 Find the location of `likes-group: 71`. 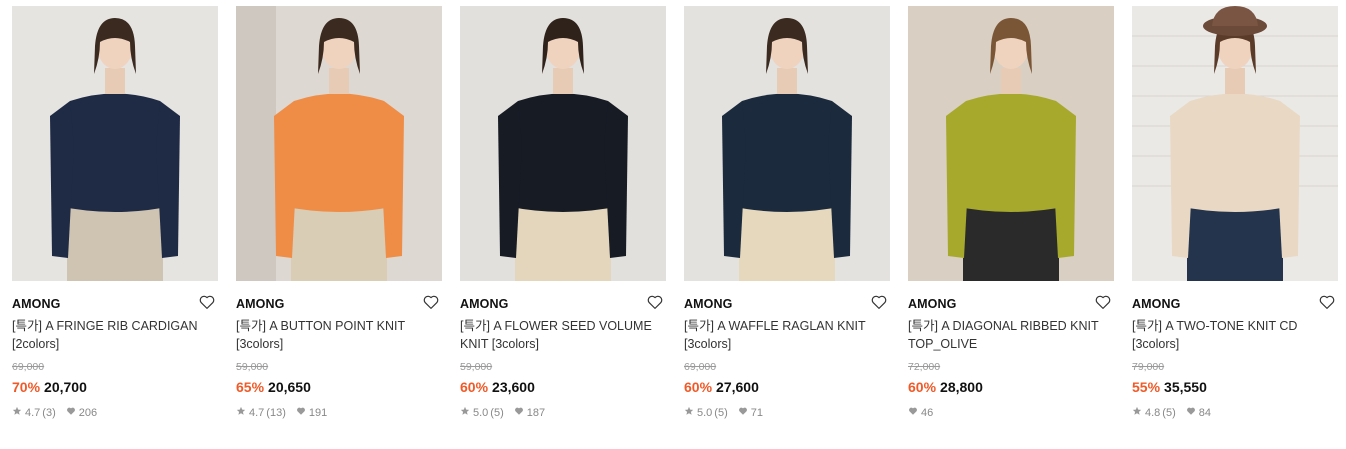

likes-group: 71 is located at coordinates (750, 413).